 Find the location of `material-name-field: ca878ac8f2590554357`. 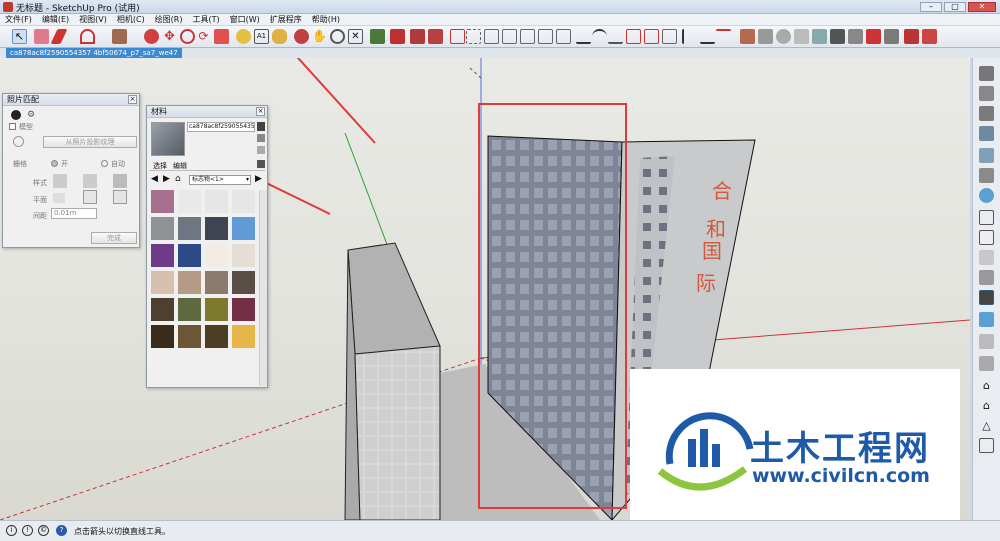

material-name-field: ca878ac8f2590554357 is located at coordinates (221, 127).